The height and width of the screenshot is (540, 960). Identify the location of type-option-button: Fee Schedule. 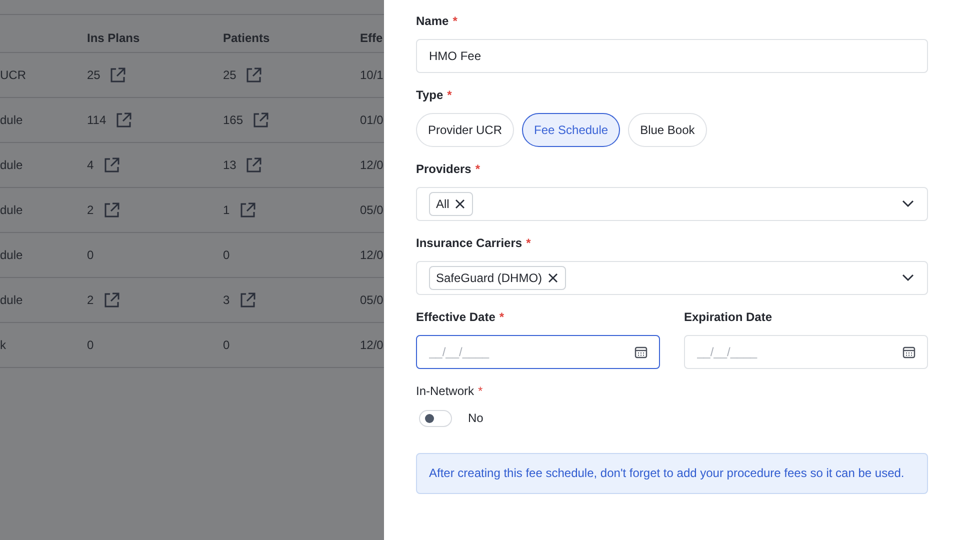
(571, 130).